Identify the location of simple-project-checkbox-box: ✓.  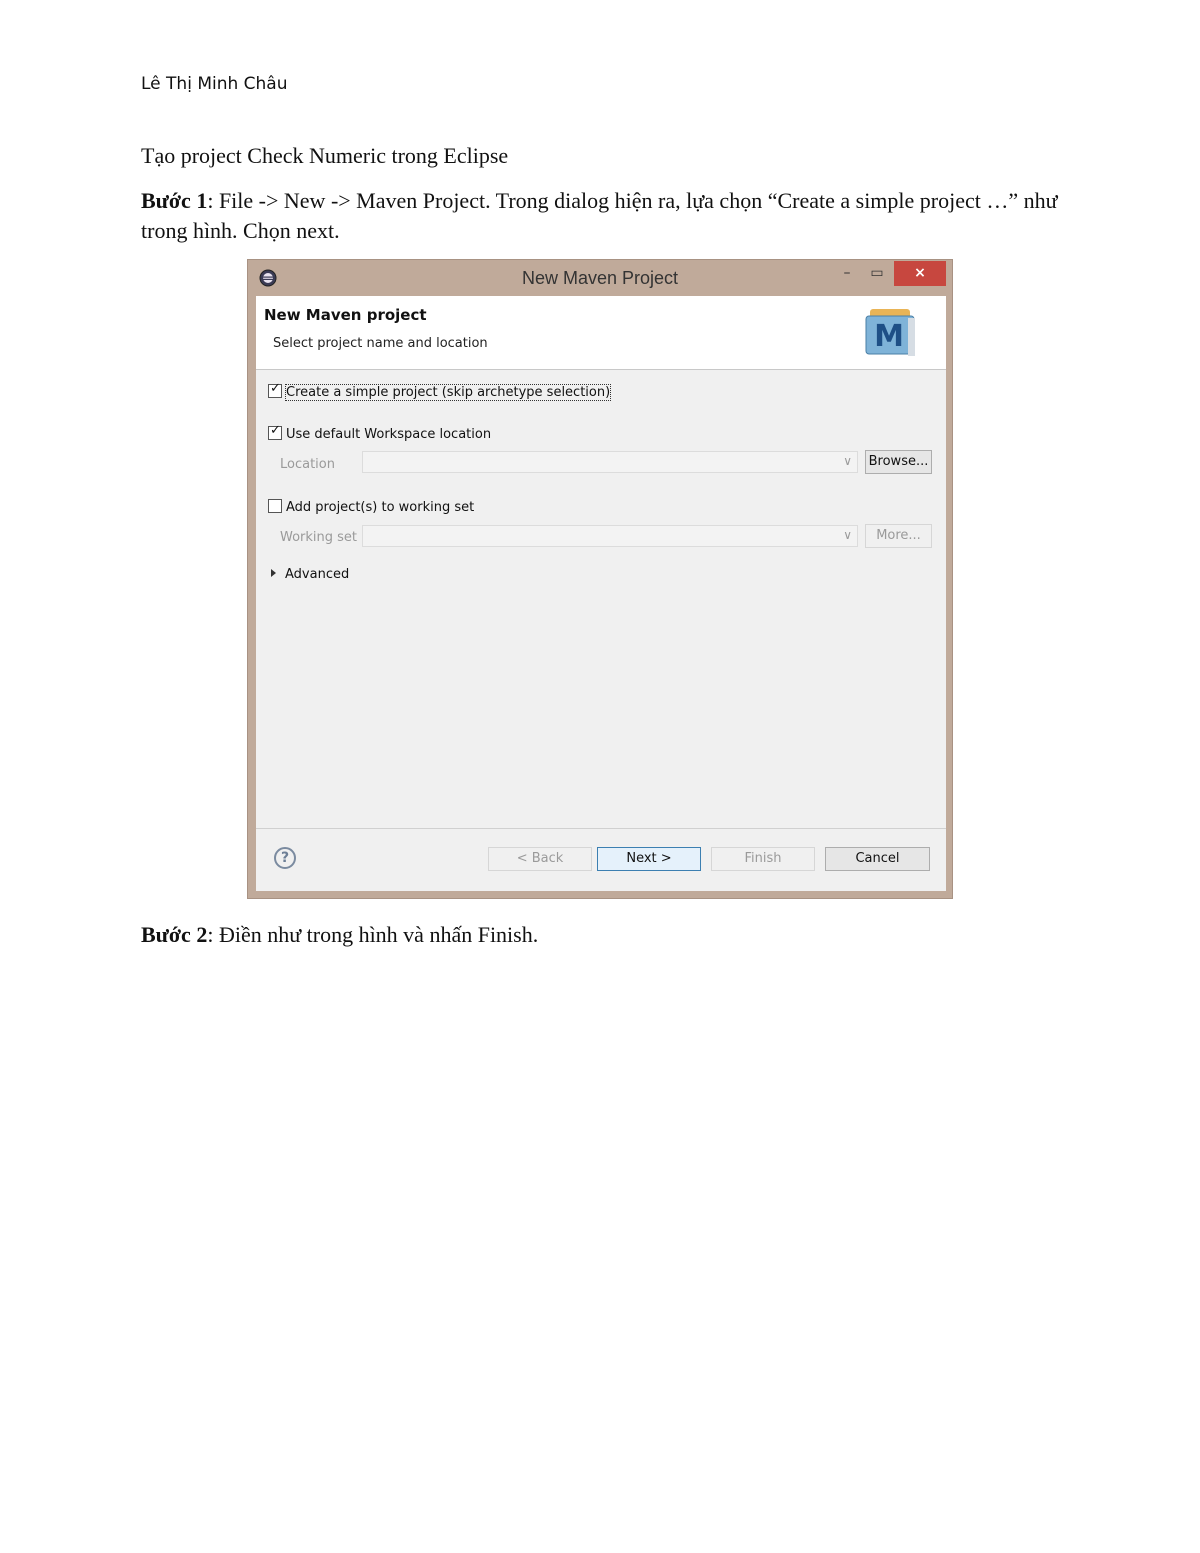
(275, 389).